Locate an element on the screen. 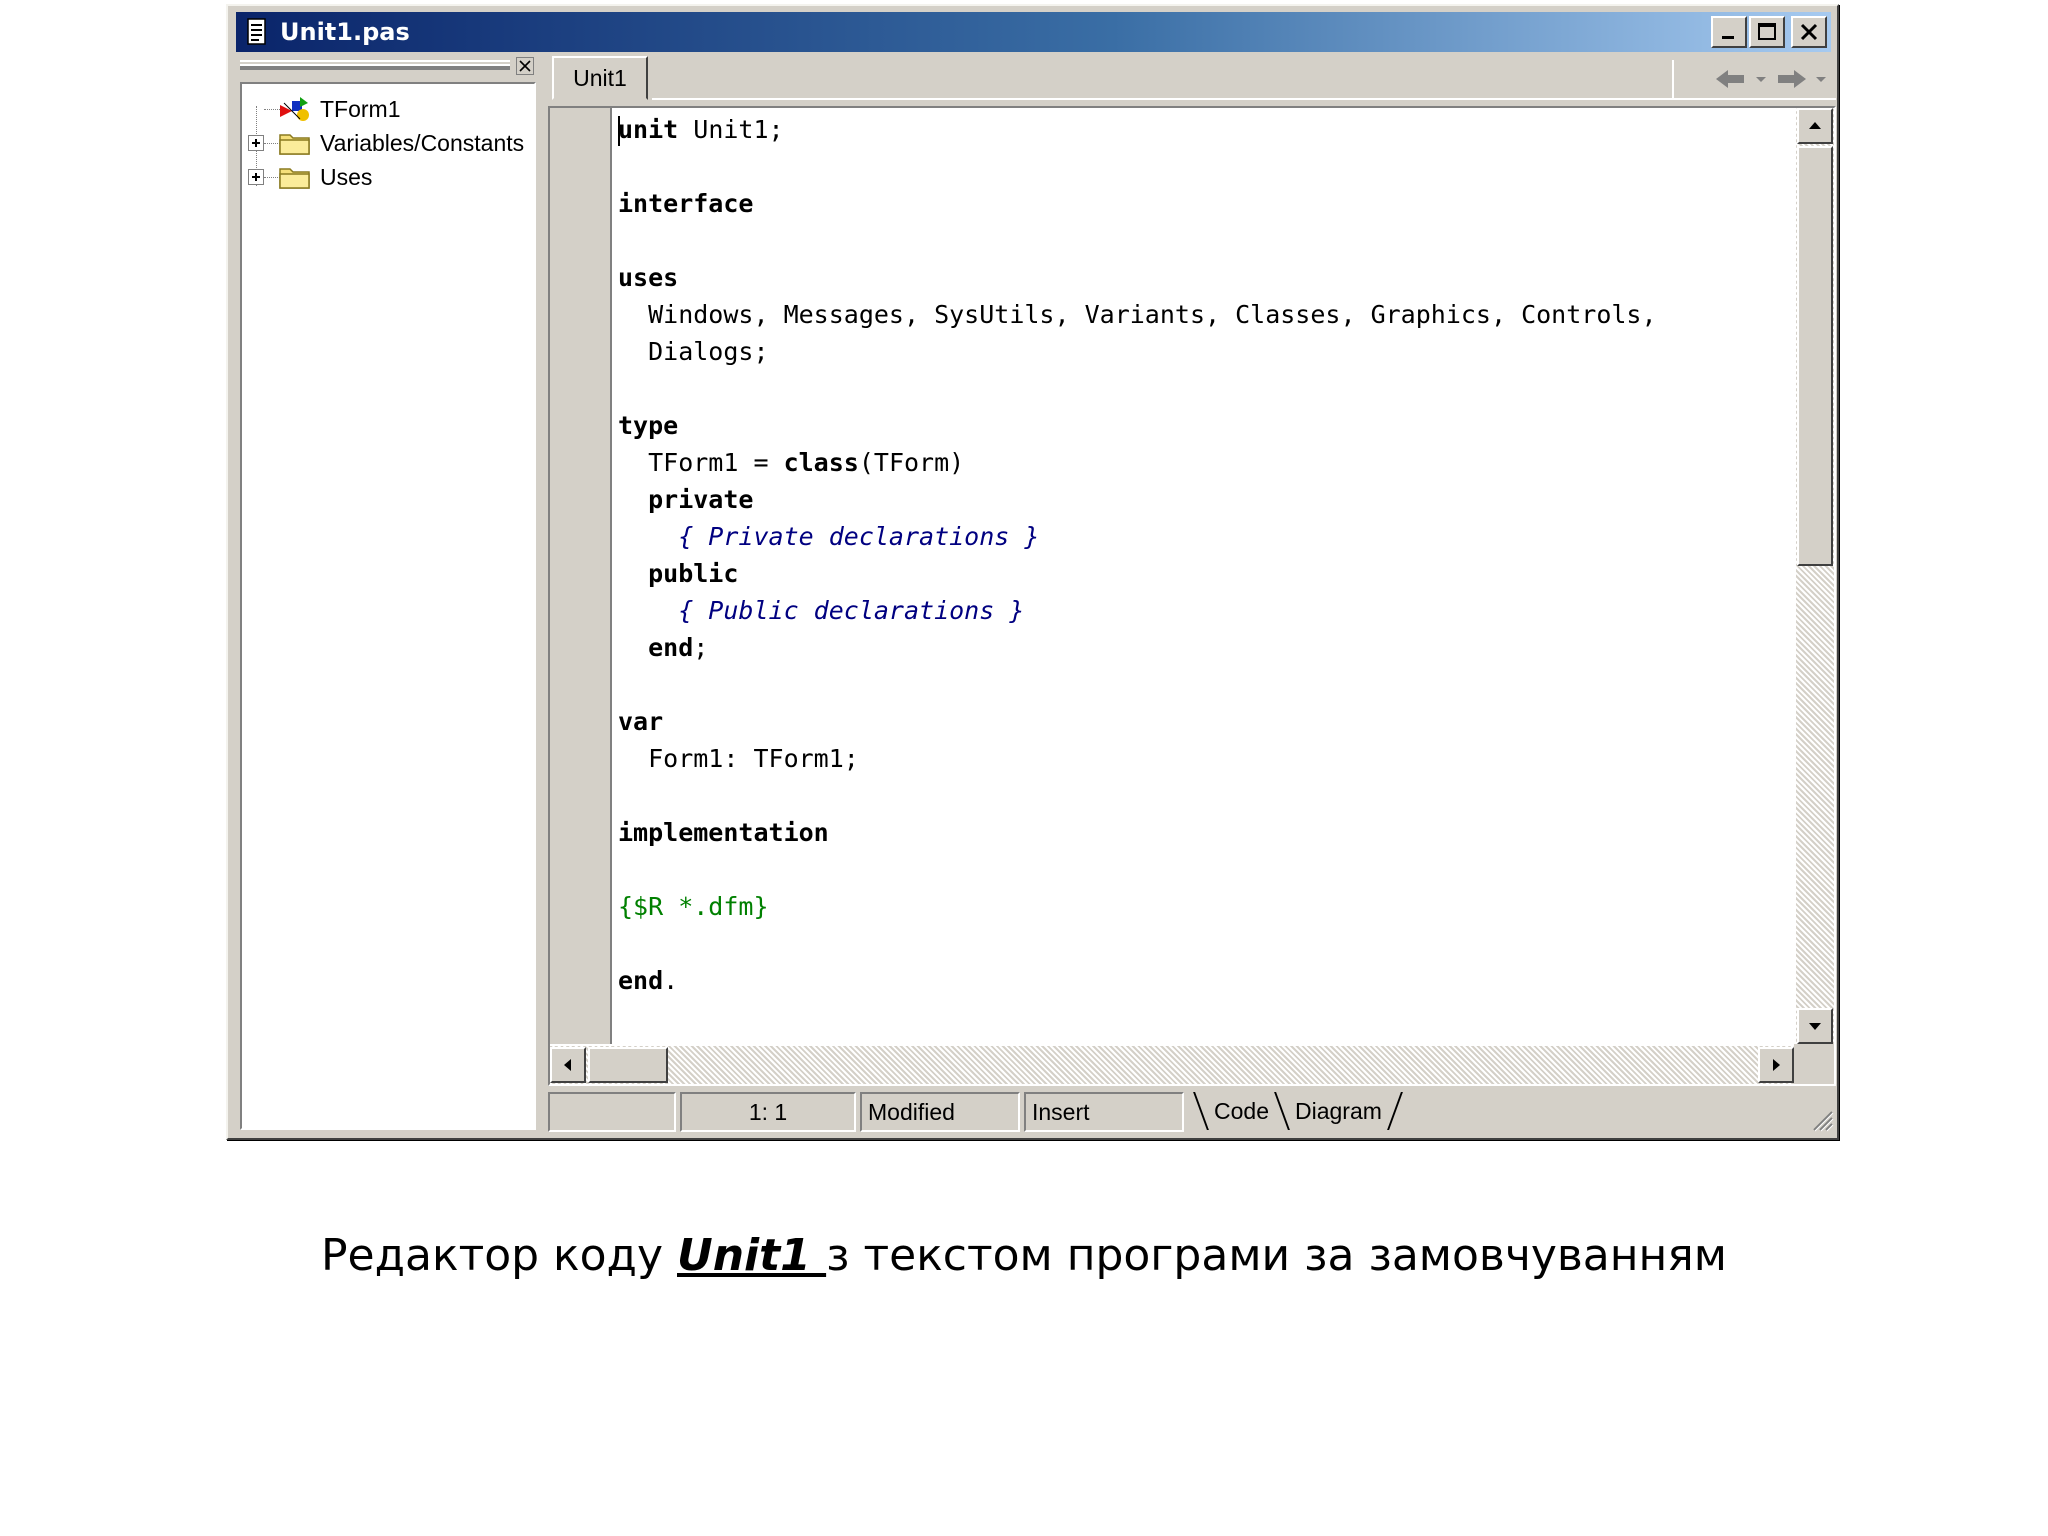 The width and height of the screenshot is (2048, 1536). document-icon is located at coordinates (257, 32).